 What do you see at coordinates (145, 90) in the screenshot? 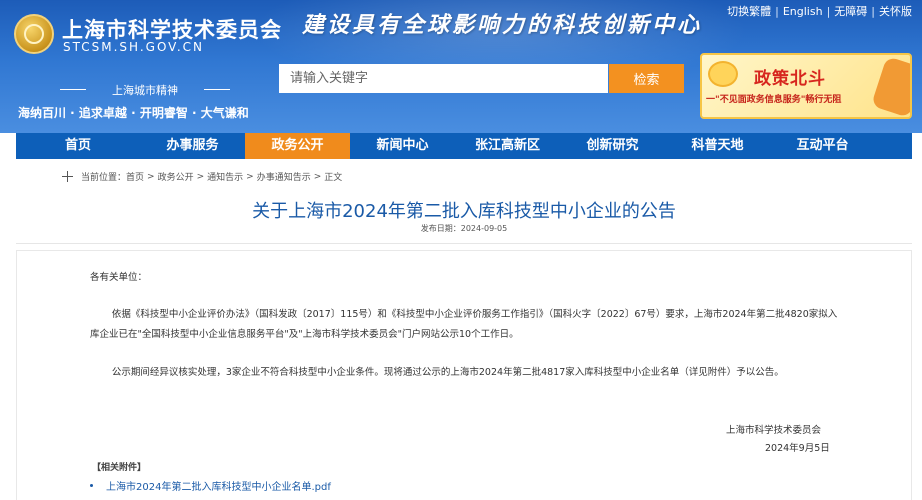
I see `city-spirit-heading: 上海城市精神` at bounding box center [145, 90].